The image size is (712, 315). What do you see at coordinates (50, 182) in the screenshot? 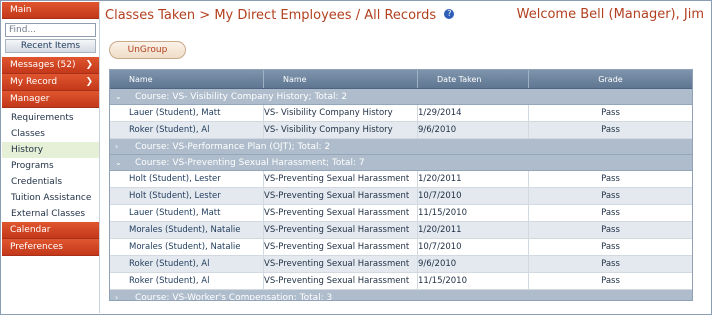
I see `sidebar-item-credentials: Credentials` at bounding box center [50, 182].